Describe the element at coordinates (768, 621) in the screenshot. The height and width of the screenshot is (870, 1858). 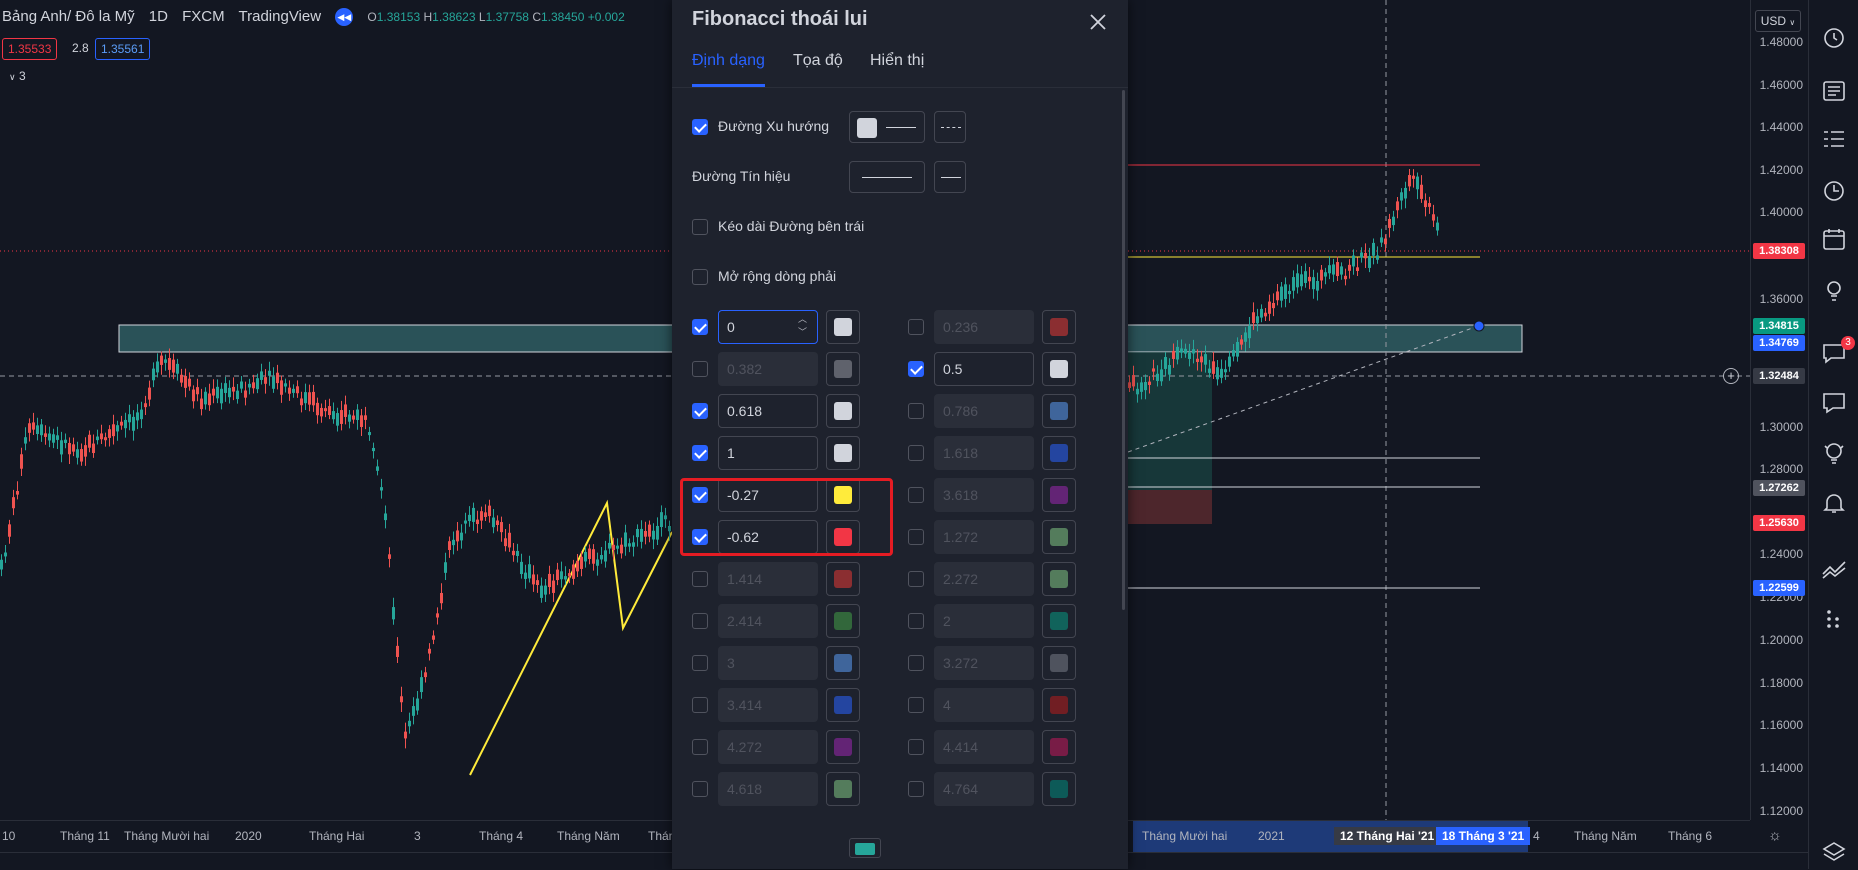
I see `fib-level-value-input: 2.414` at that location.